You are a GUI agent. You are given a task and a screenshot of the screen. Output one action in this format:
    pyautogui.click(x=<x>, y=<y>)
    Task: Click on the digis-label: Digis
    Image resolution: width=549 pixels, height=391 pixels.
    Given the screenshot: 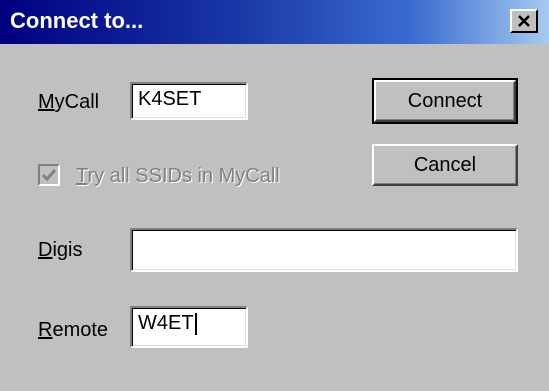 What is the action you would take?
    pyautogui.click(x=60, y=250)
    